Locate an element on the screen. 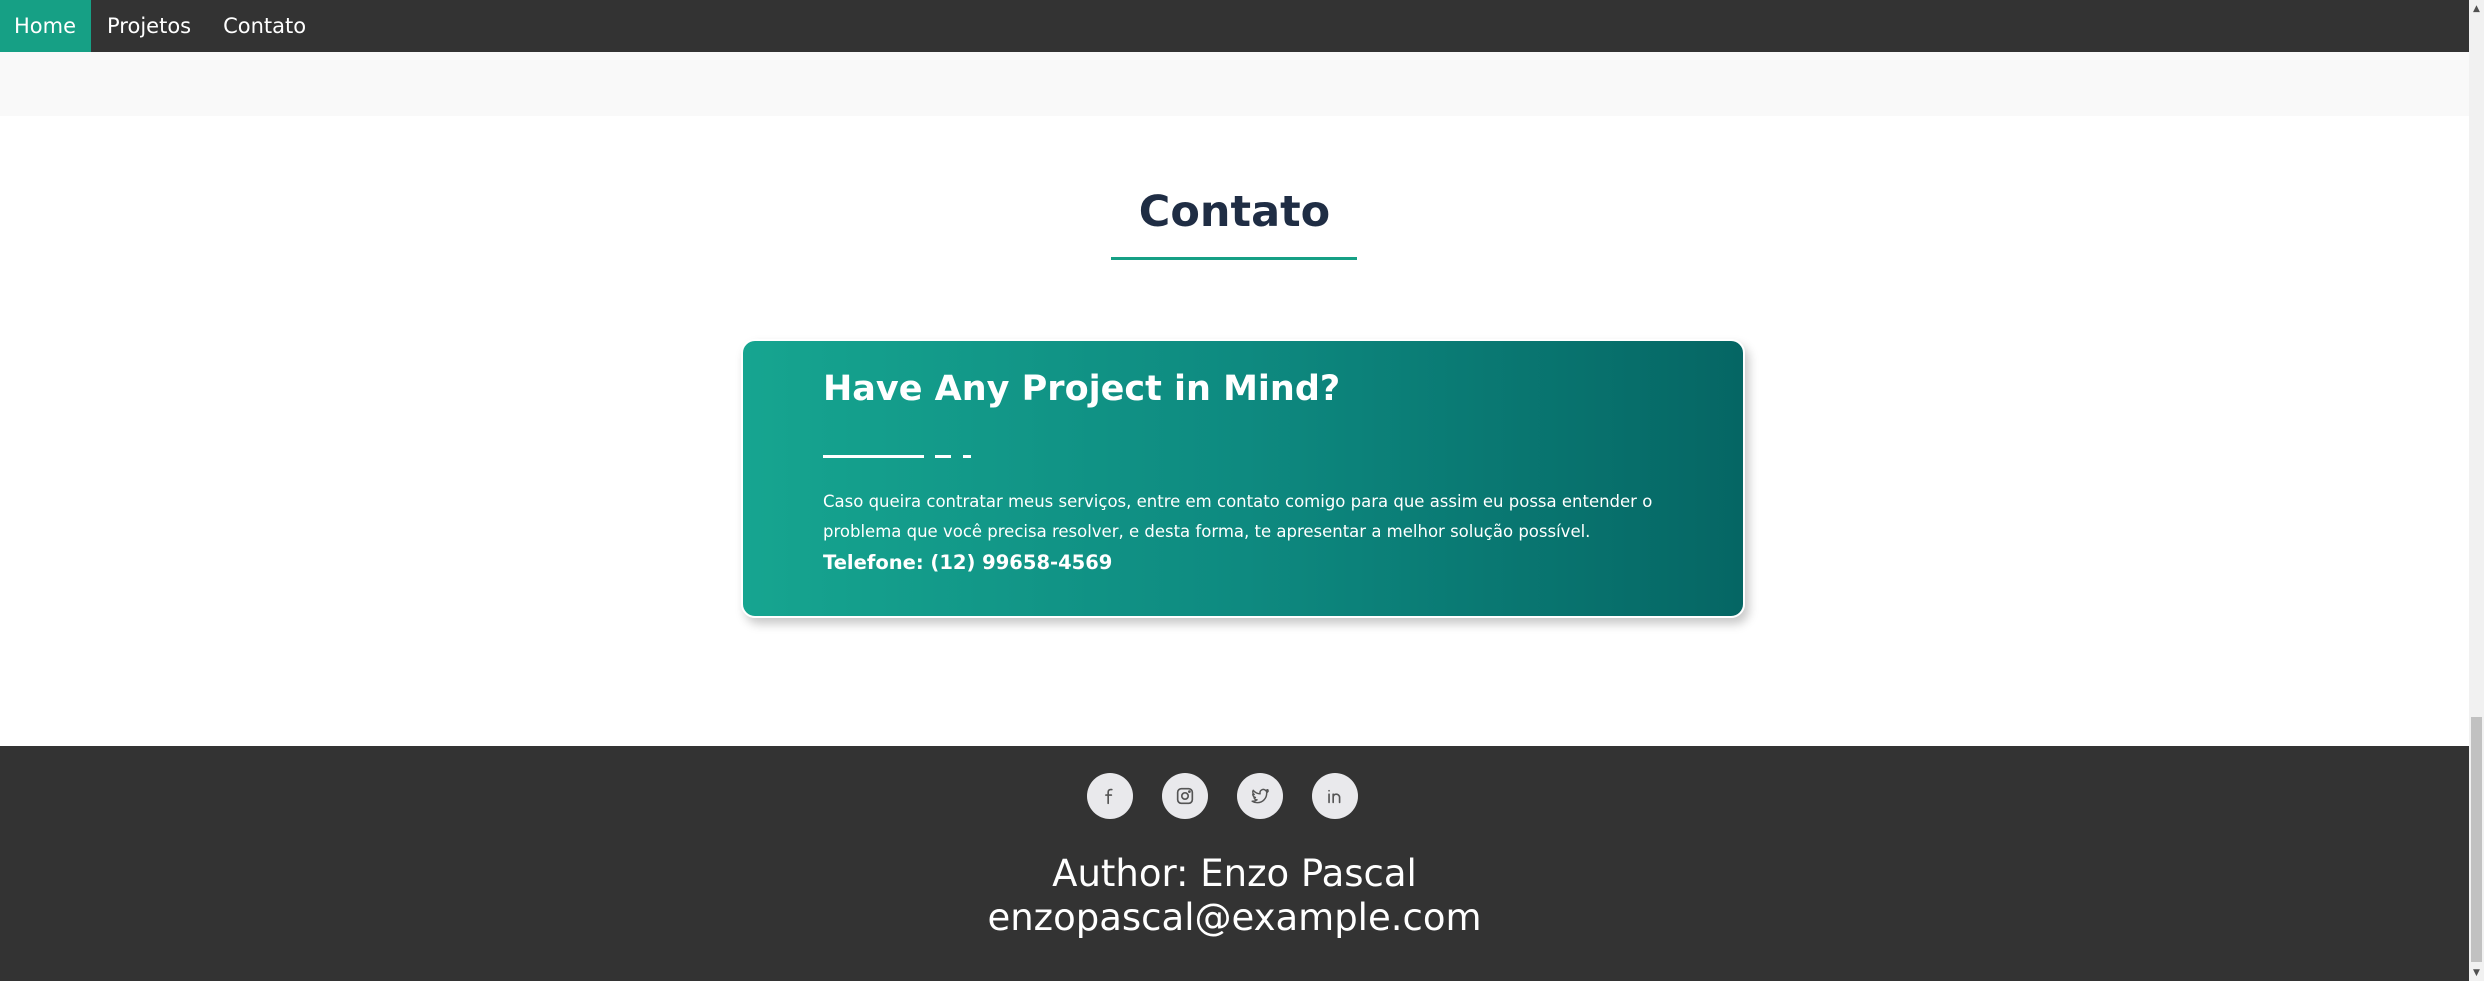 This screenshot has width=2484, height=981. instagram-icon is located at coordinates (1185, 796).